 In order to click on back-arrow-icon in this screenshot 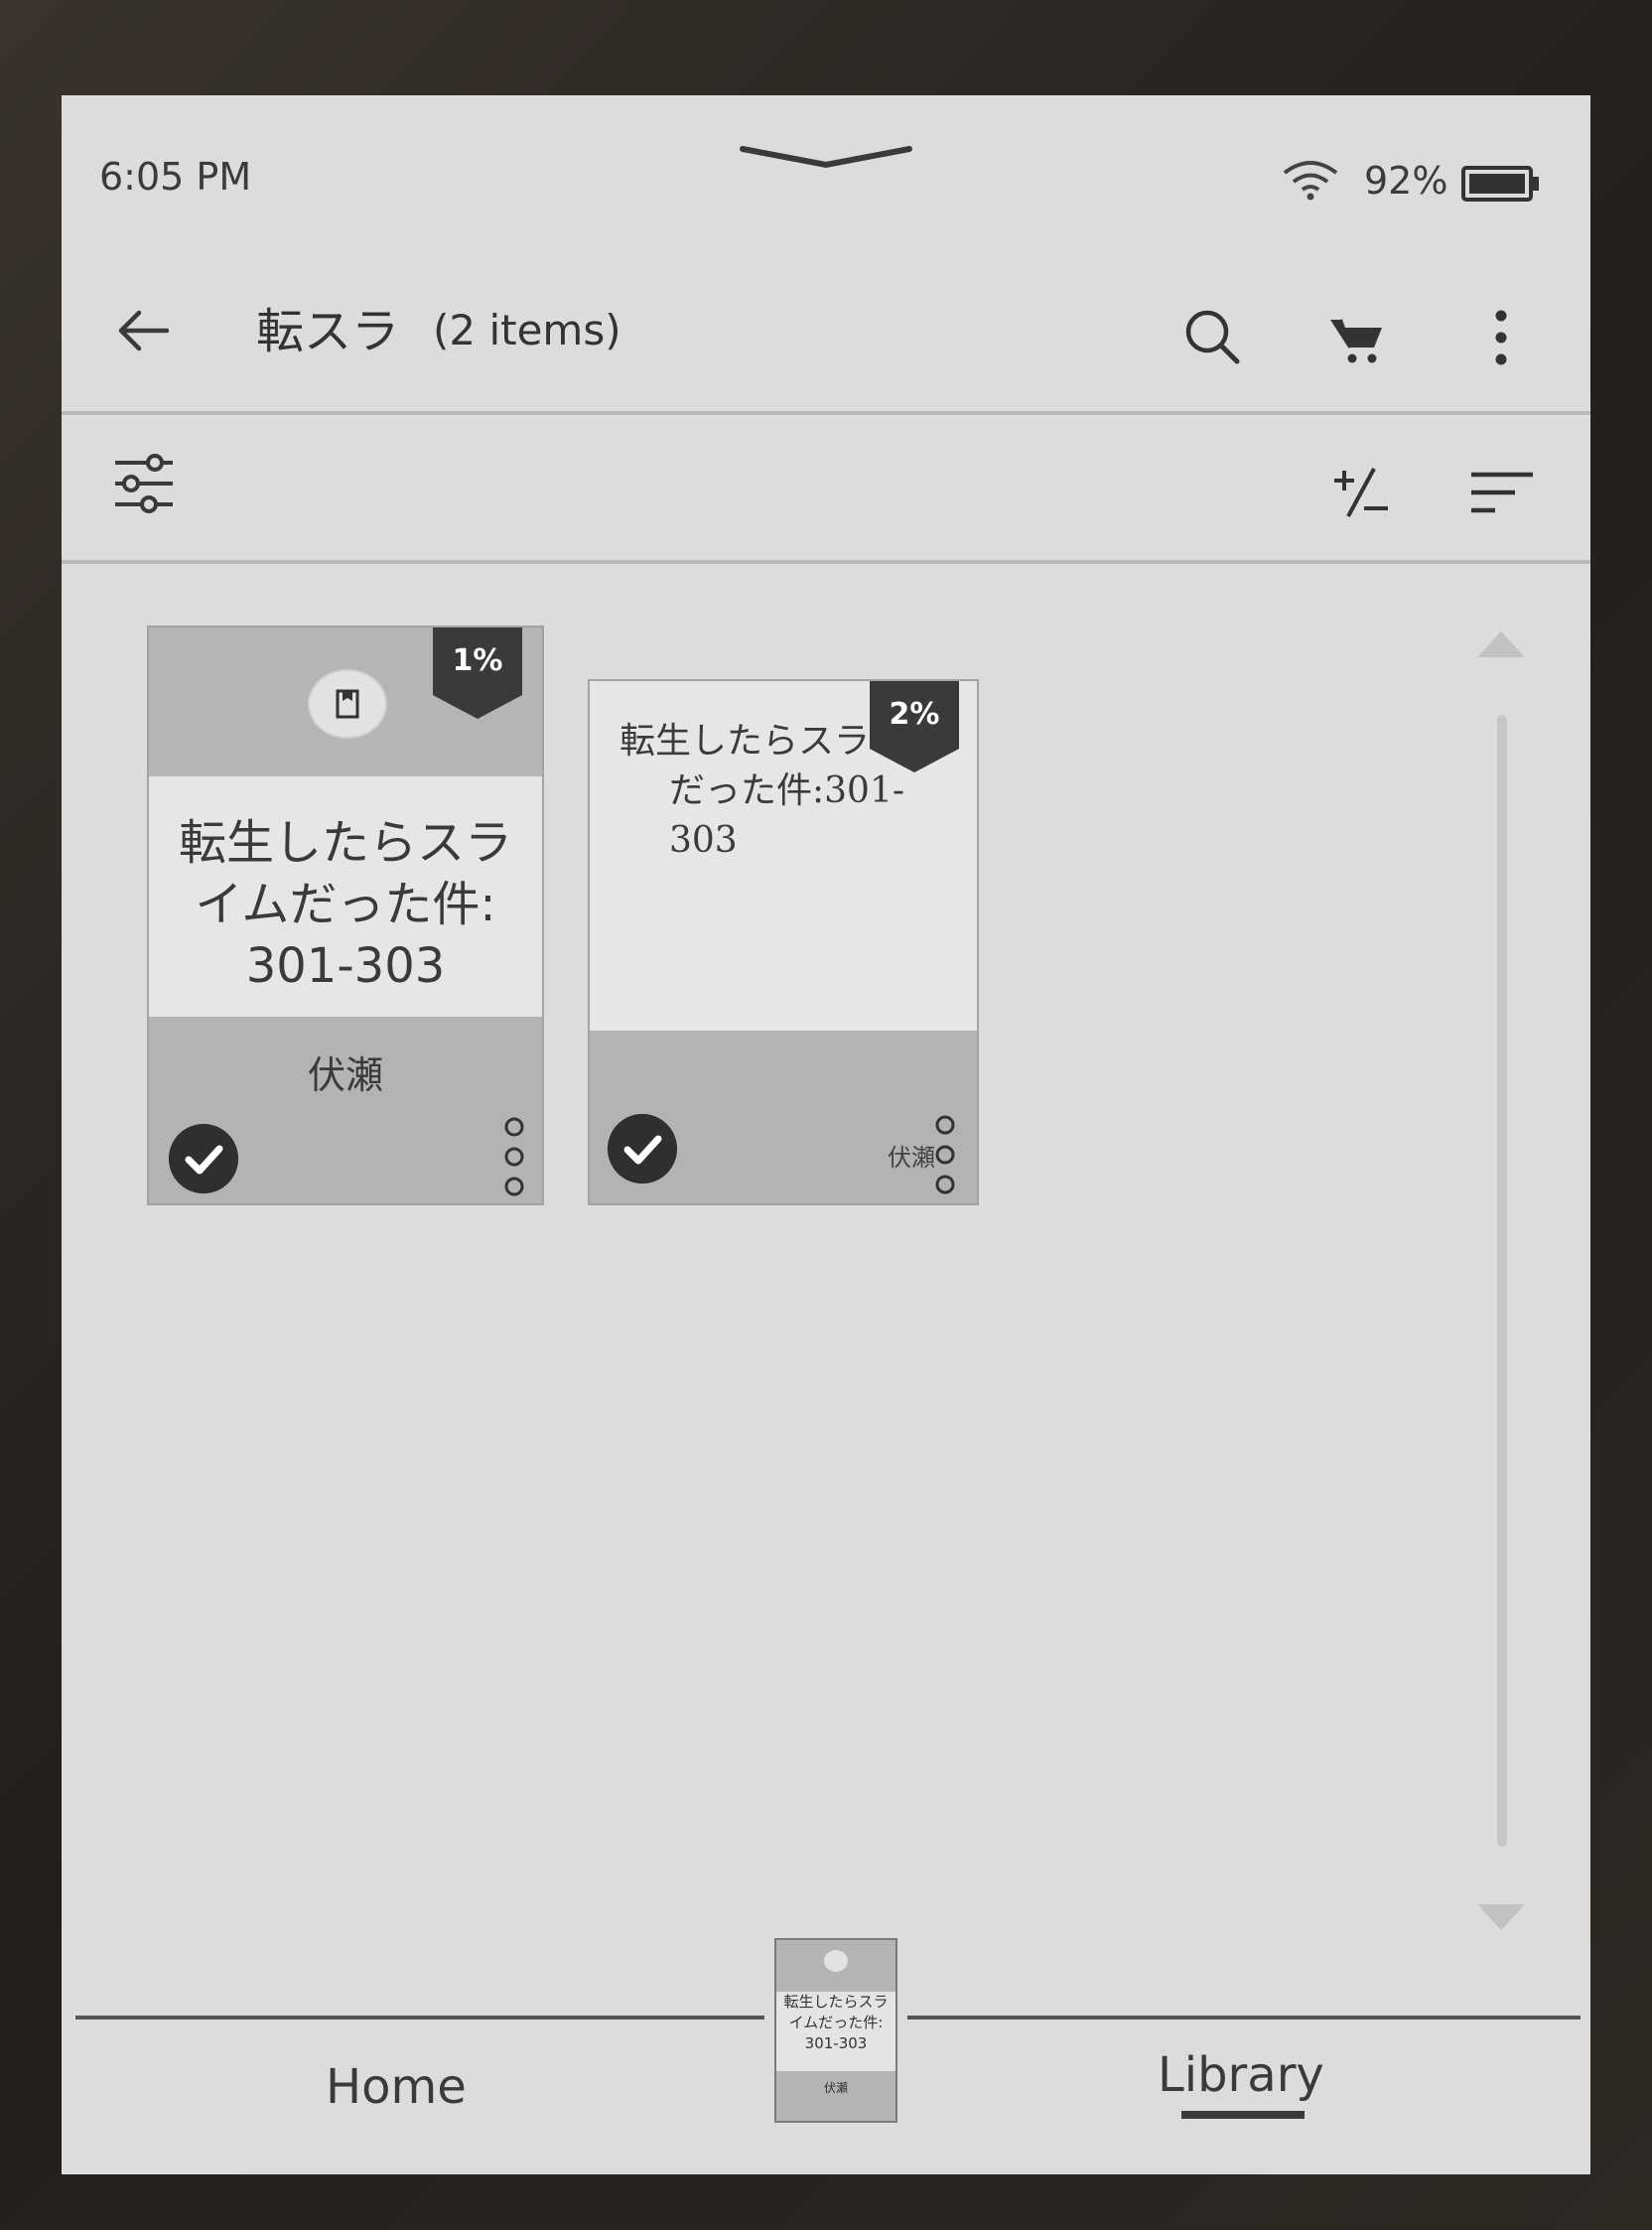, I will do `click(143, 331)`.